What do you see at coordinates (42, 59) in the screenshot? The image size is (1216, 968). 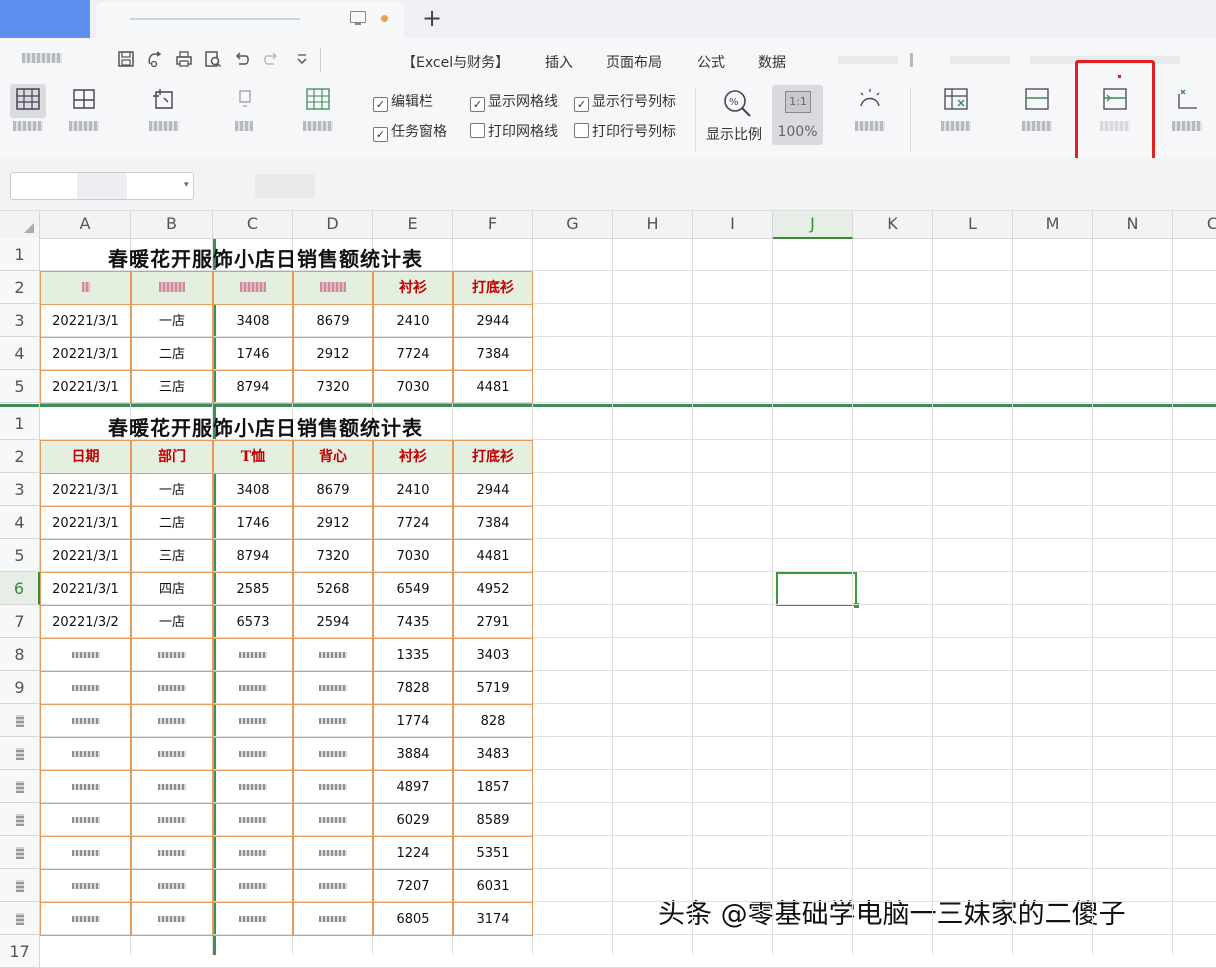 I see `file-menu-blurred` at bounding box center [42, 59].